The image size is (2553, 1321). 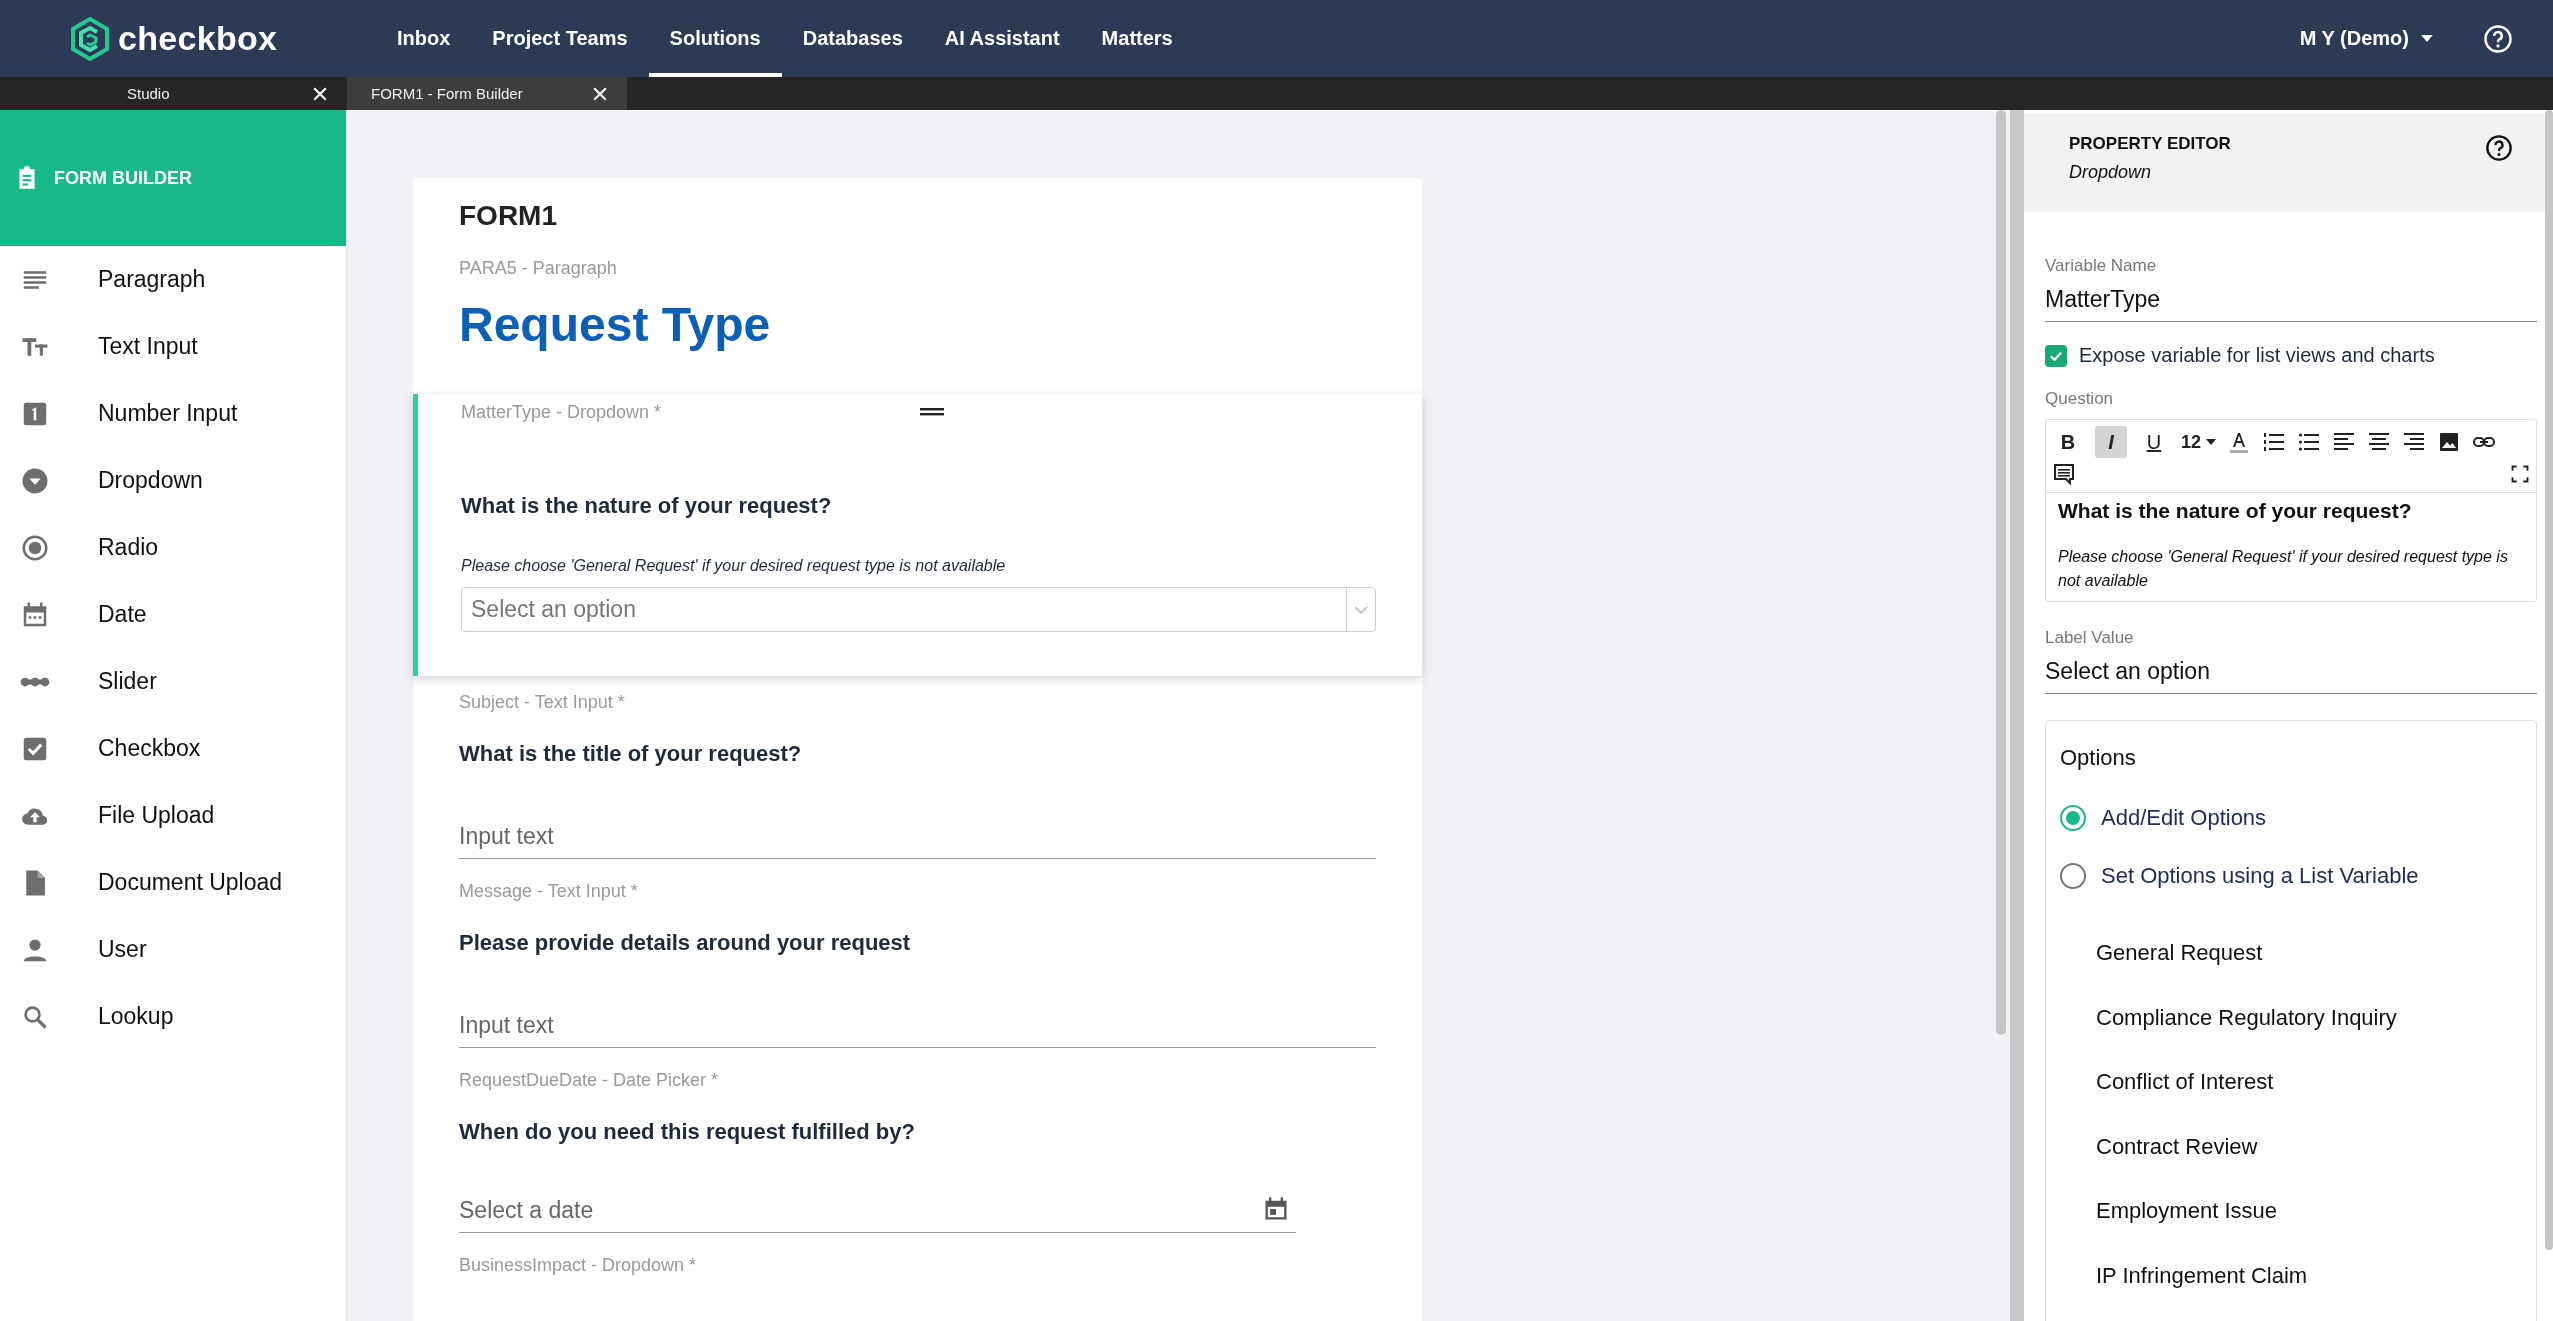 What do you see at coordinates (2056, 355) in the screenshot?
I see `checkbox` at bounding box center [2056, 355].